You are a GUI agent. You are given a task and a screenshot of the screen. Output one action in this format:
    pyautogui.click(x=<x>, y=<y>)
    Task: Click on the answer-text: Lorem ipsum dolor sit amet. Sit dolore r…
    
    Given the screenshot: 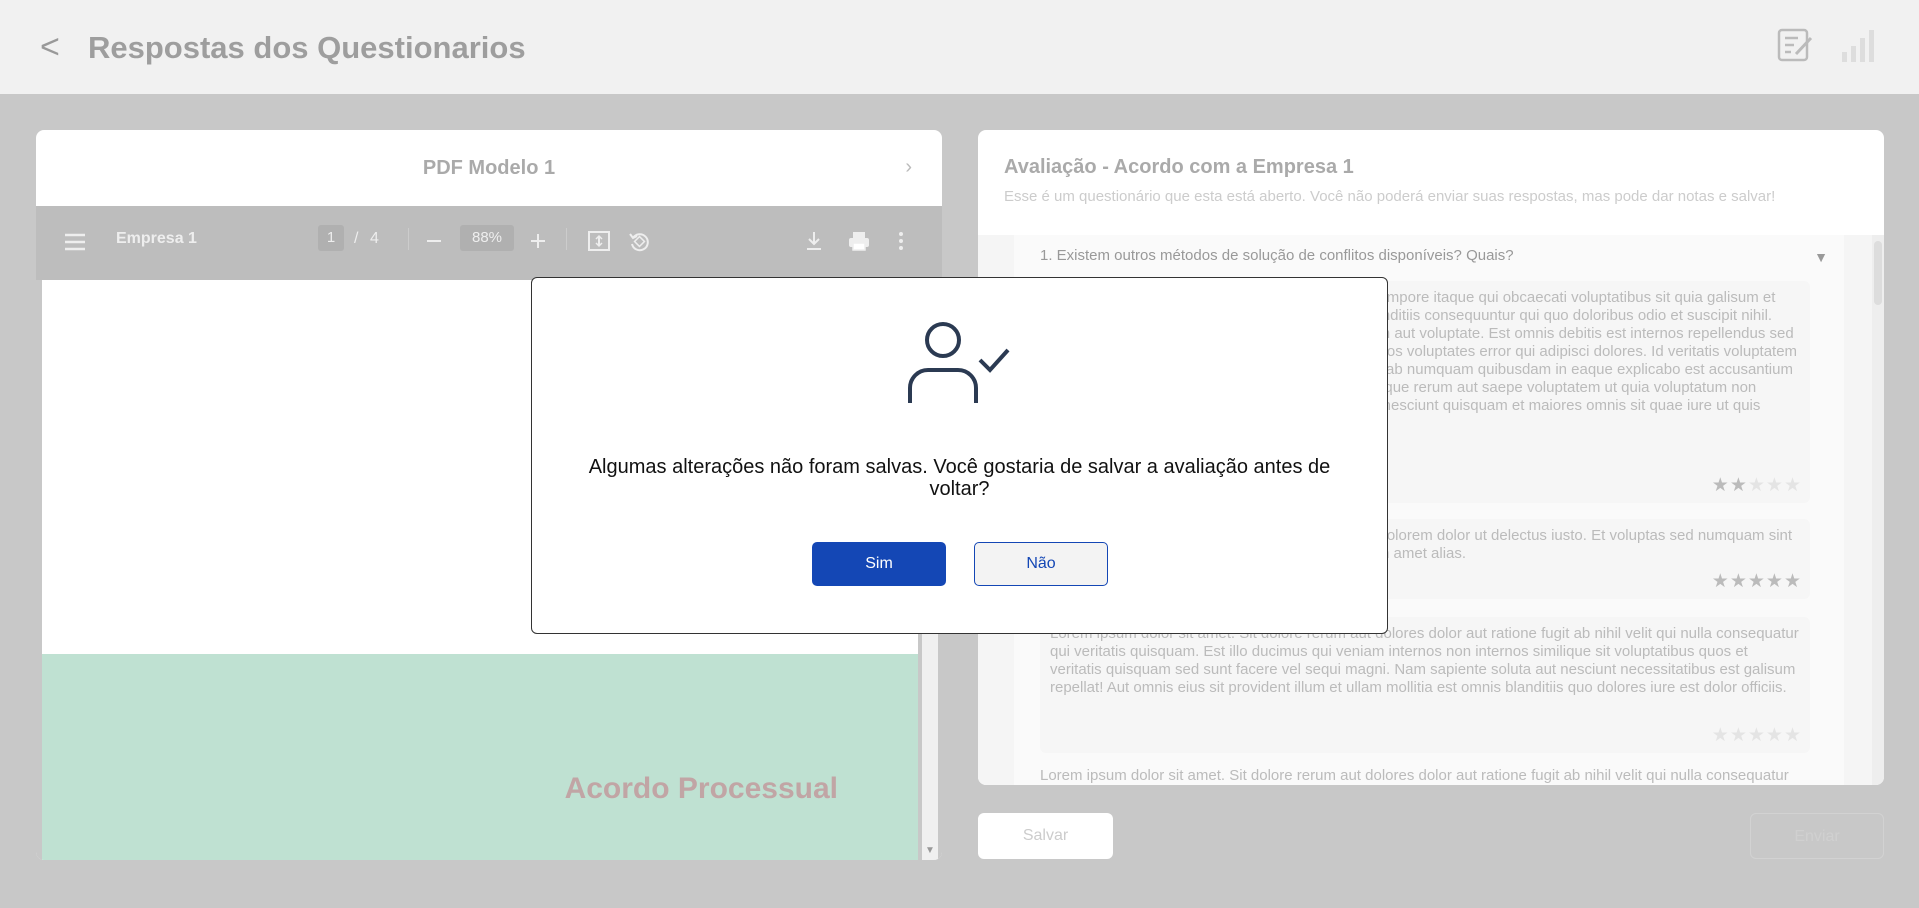 What is the action you would take?
    pyautogui.click(x=1414, y=775)
    